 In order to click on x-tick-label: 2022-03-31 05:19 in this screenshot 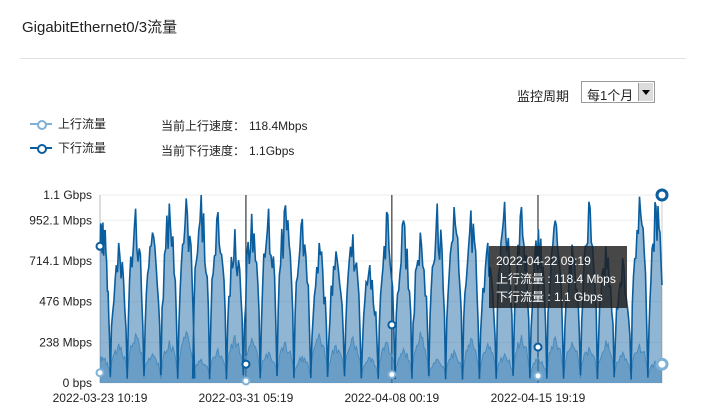, I will do `click(246, 398)`.